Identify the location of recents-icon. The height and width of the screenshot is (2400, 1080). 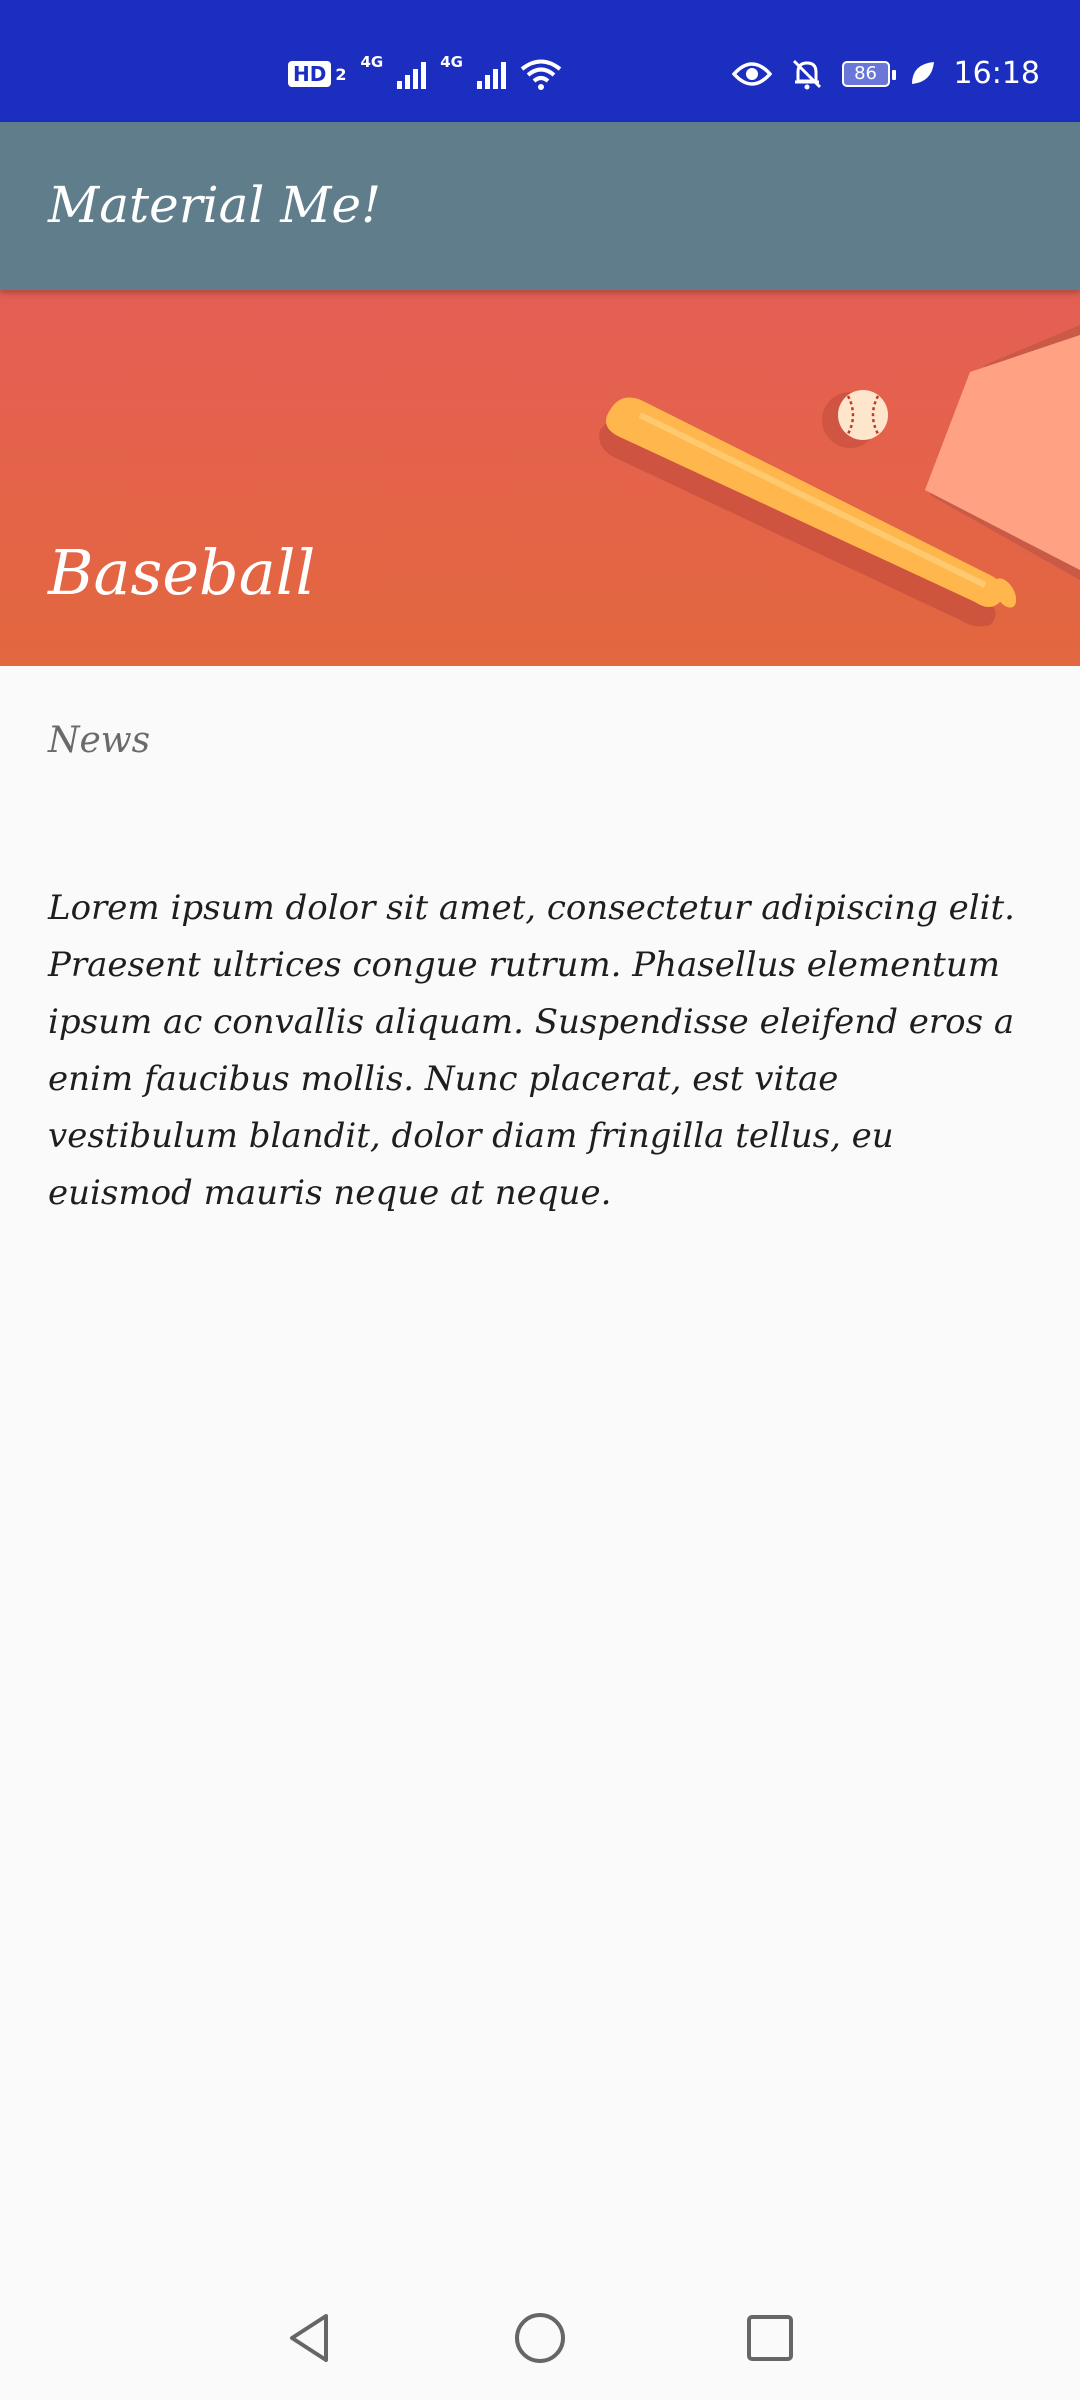
(770, 2338).